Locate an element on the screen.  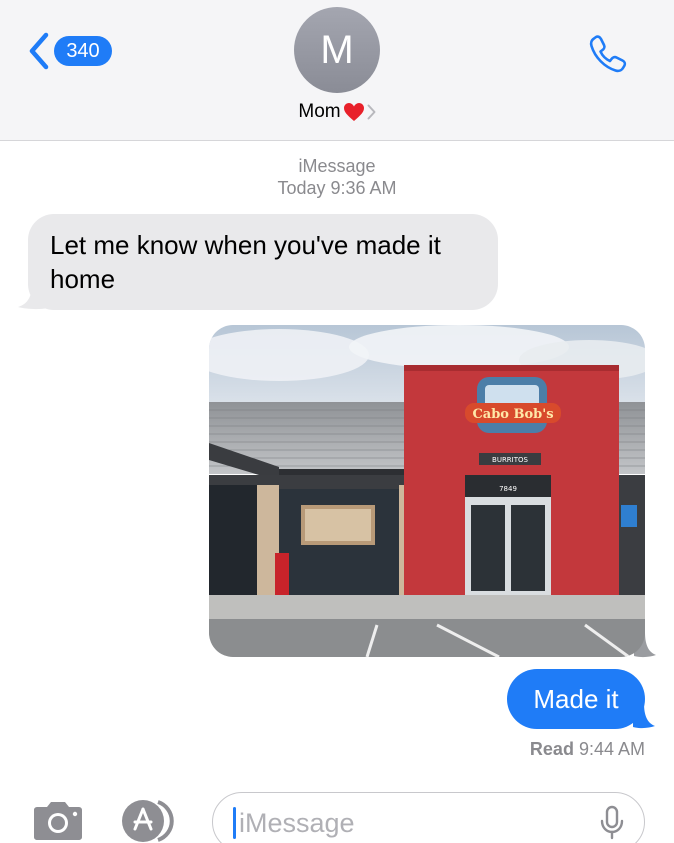
address-number: 7849 is located at coordinates (508, 489).